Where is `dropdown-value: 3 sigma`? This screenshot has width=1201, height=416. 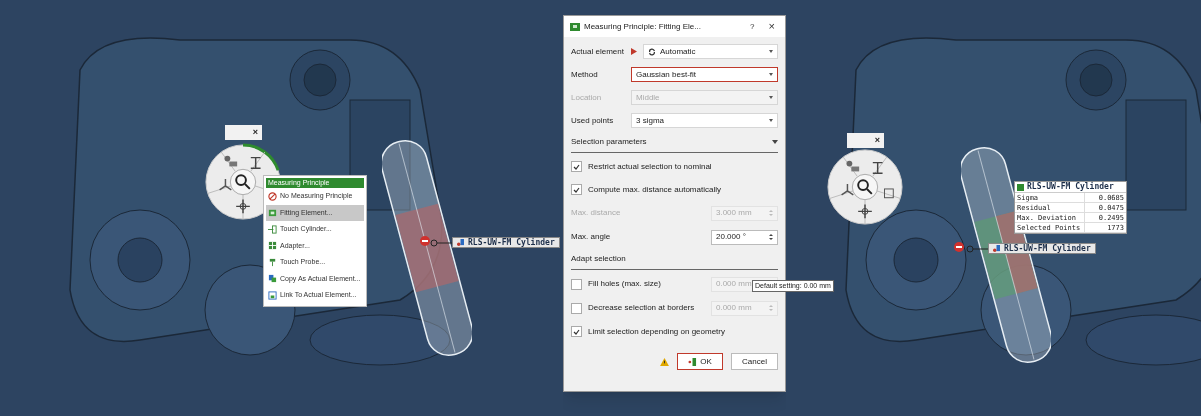 dropdown-value: 3 sigma is located at coordinates (650, 120).